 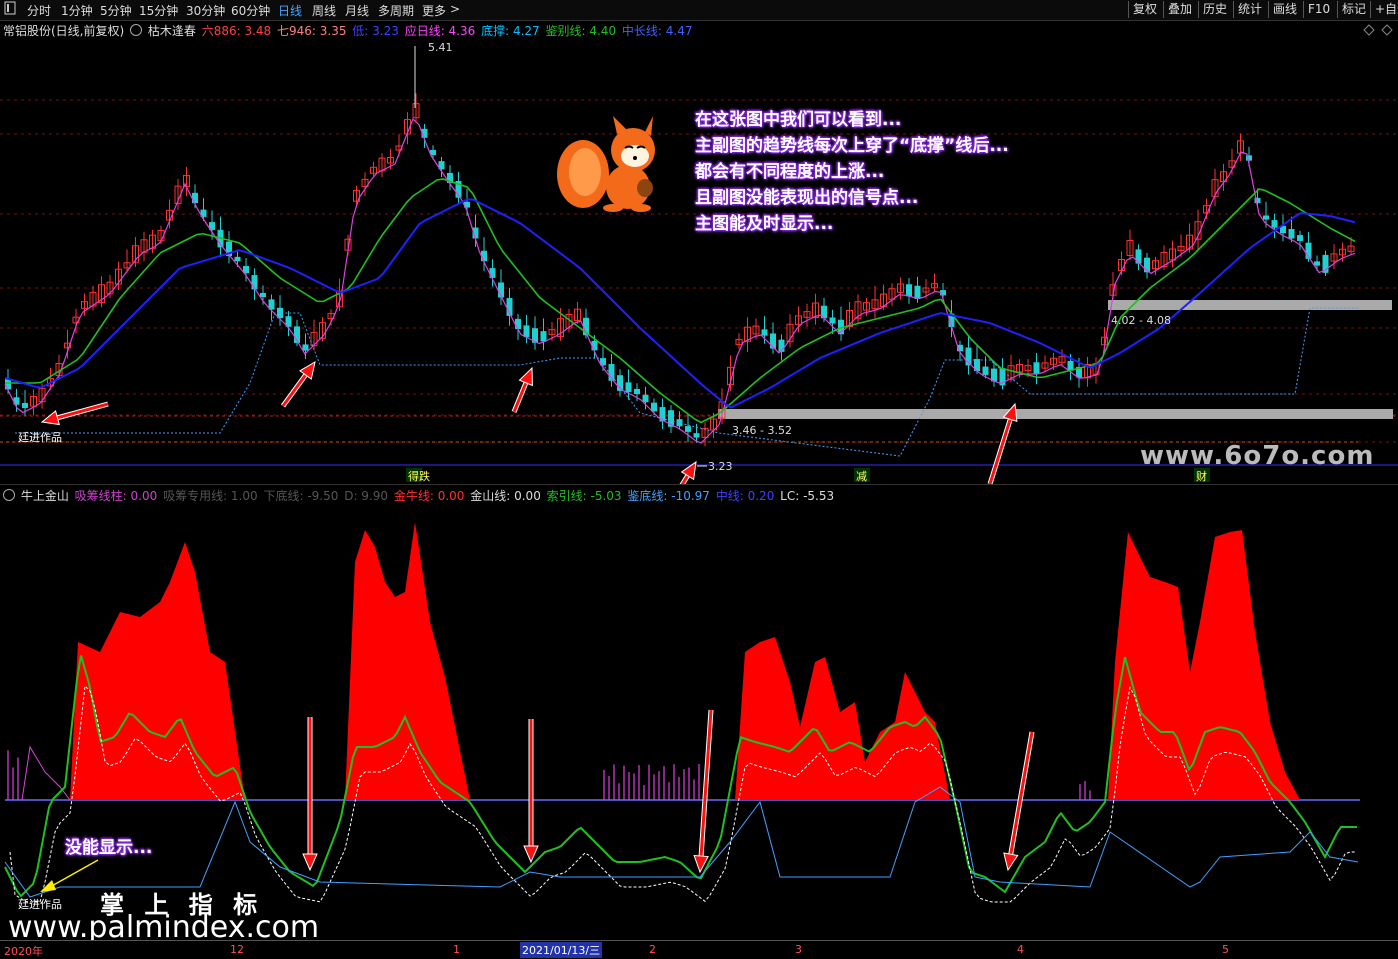 I want to click on legend-item: 鉴别线: 4.40, so click(x=579, y=31).